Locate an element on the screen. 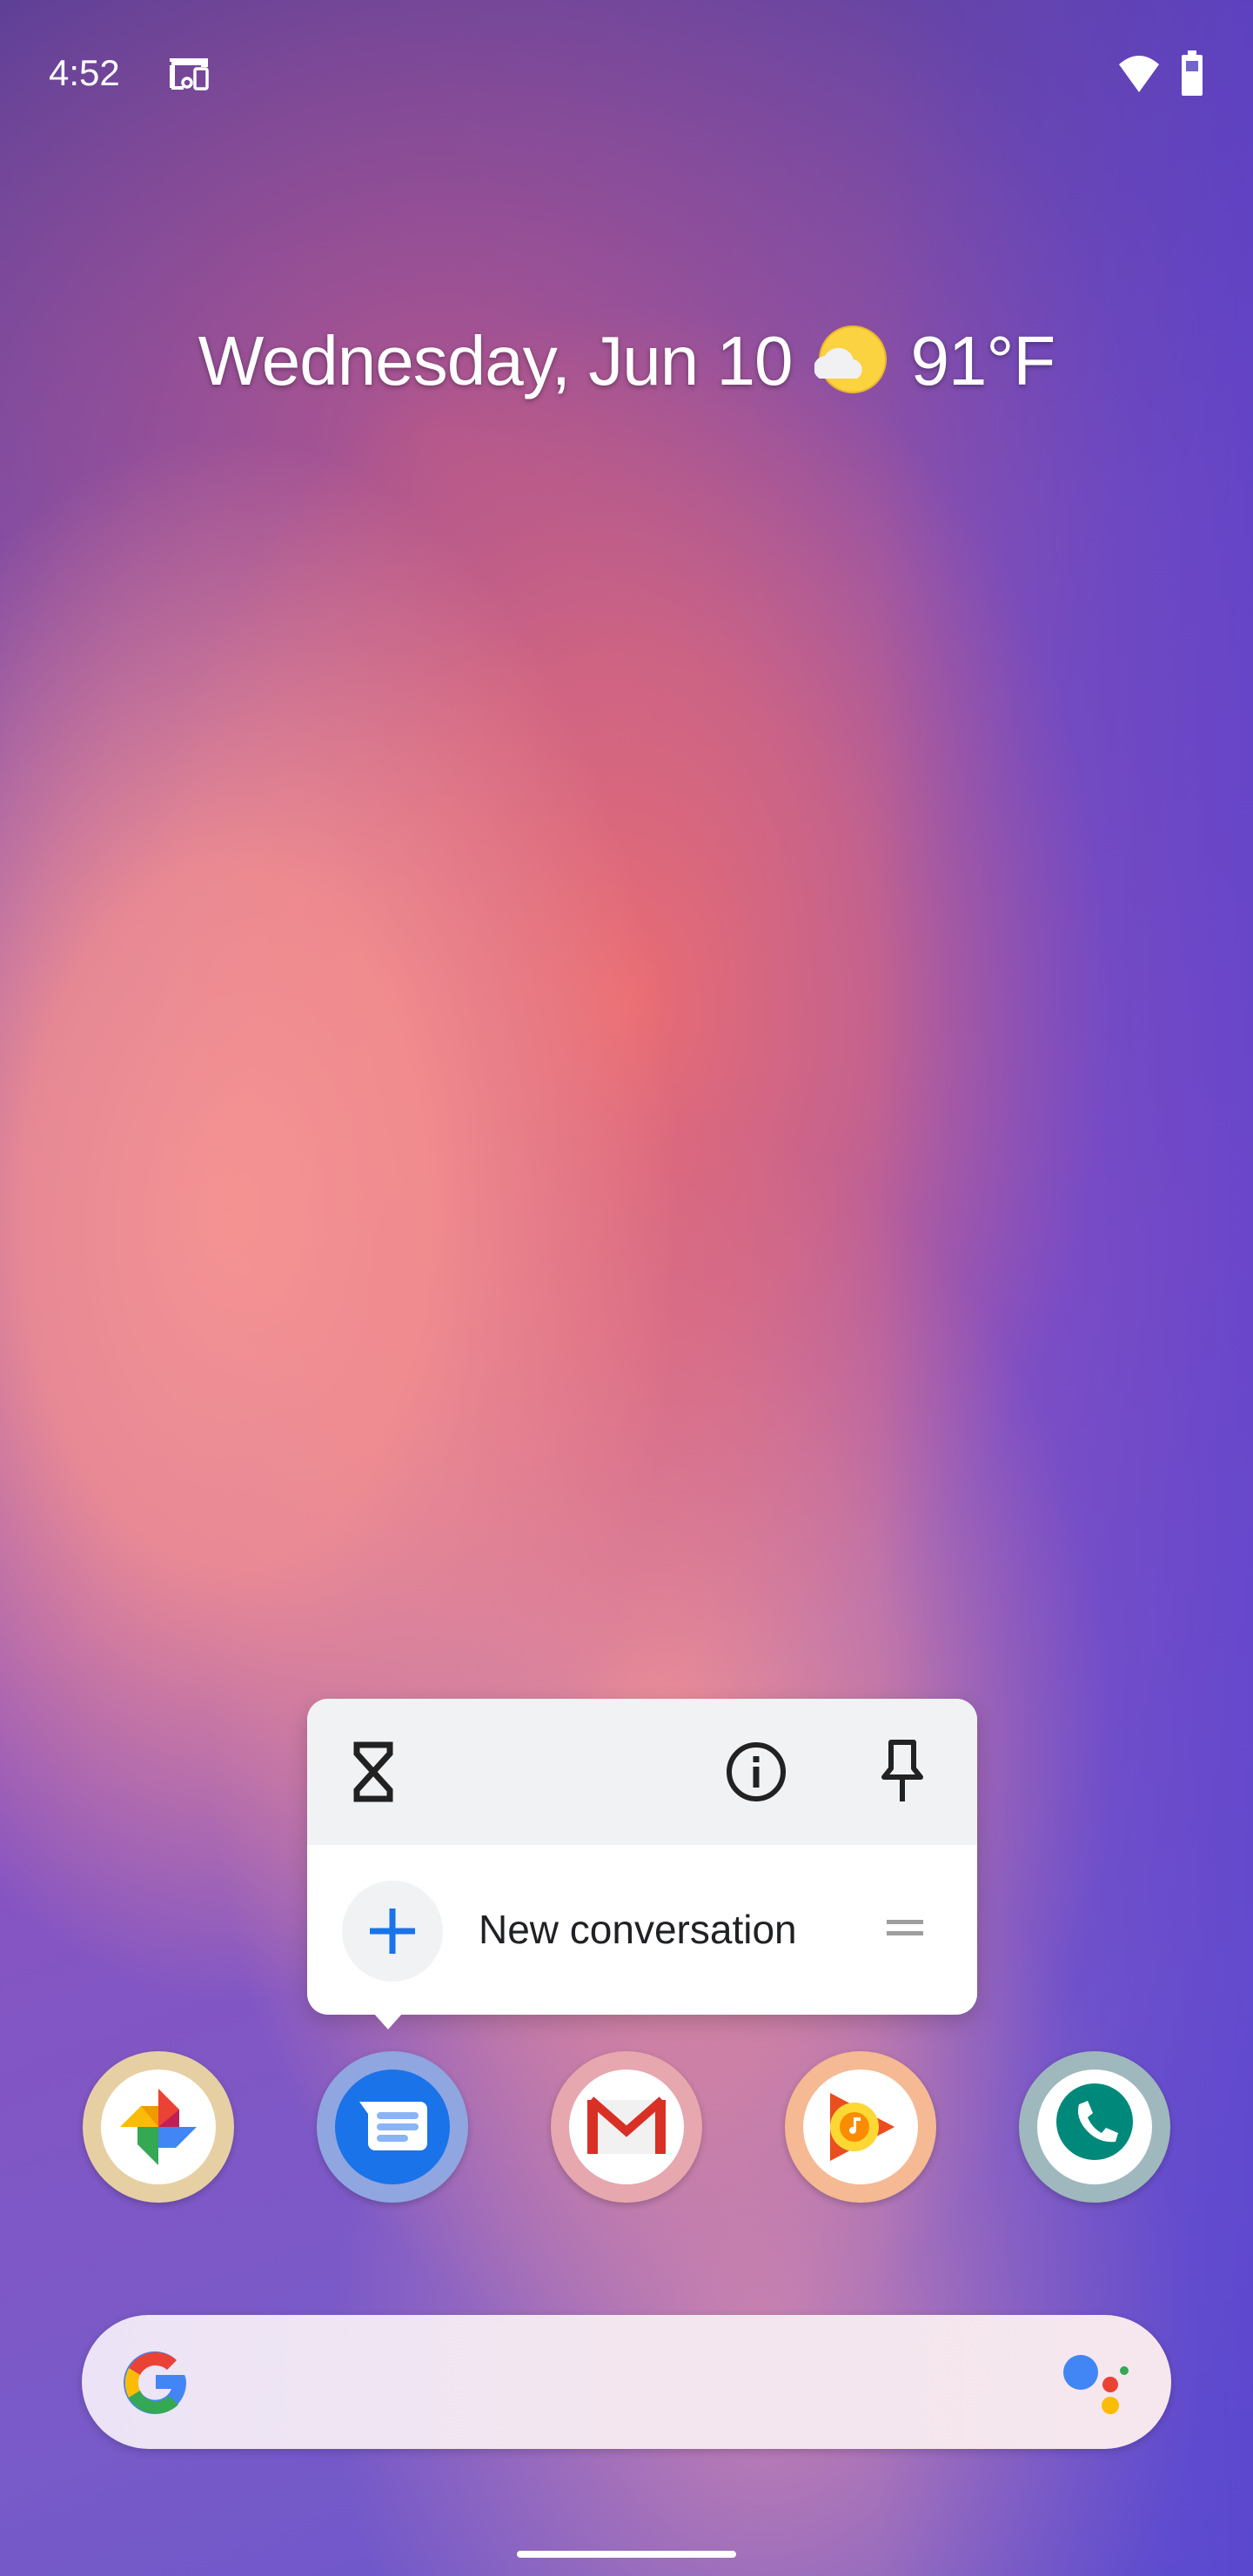  wifi-icon is located at coordinates (1139, 74).